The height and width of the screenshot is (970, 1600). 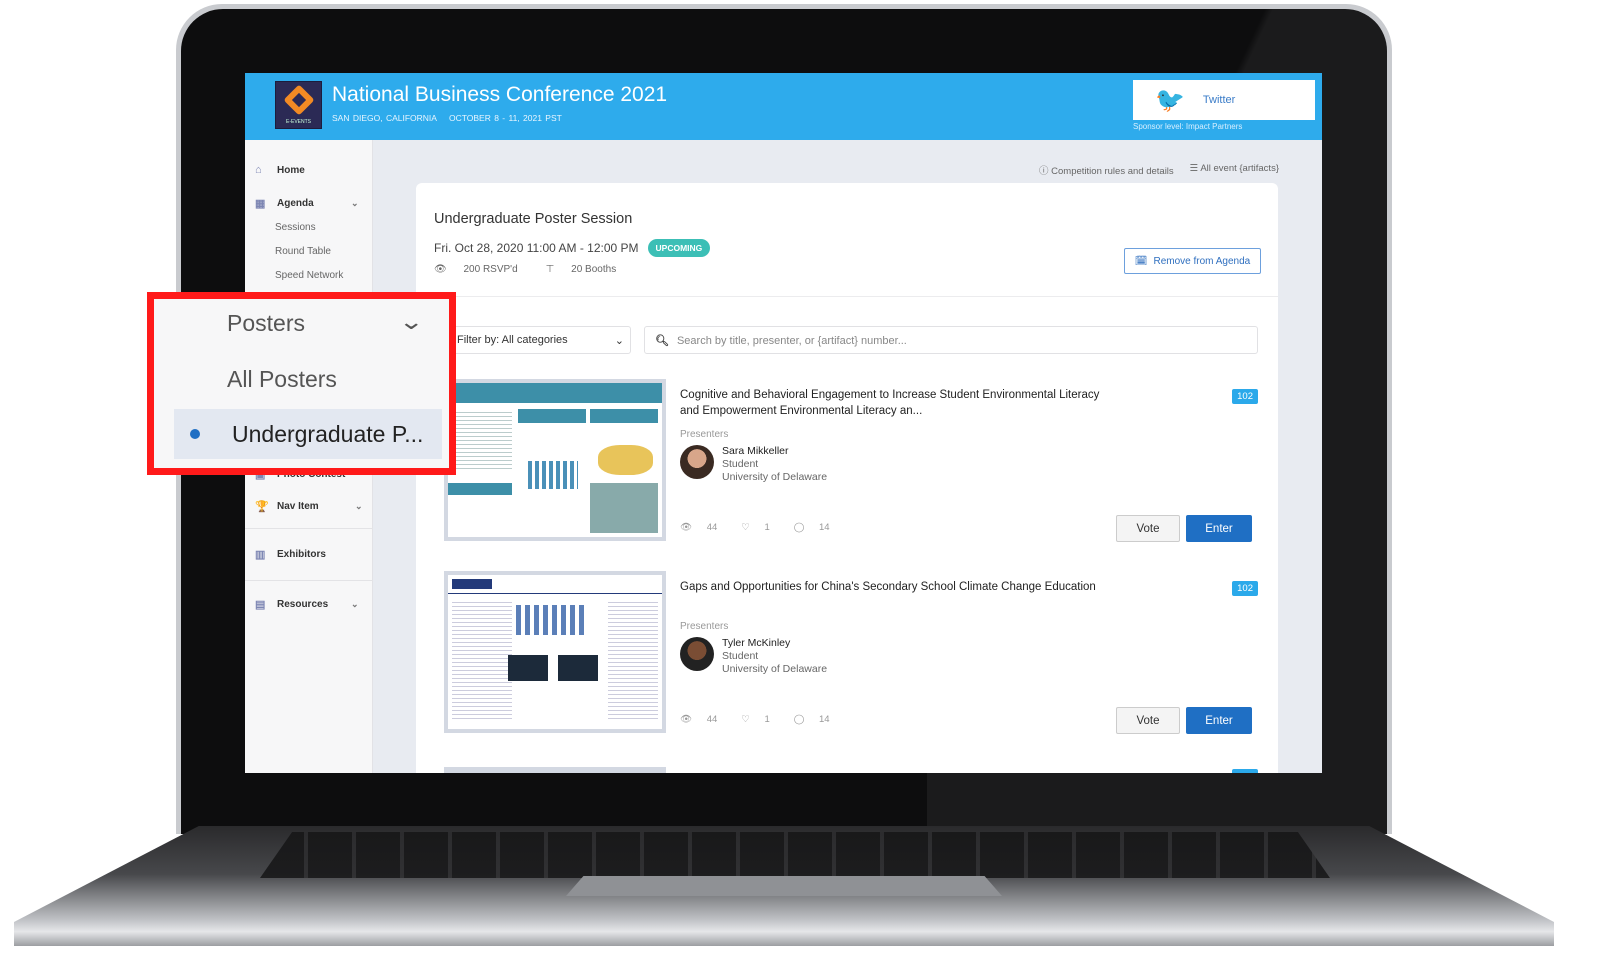 I want to click on remove-from-agenda-button: 🗓 Remove from Agenda, so click(x=1192, y=261).